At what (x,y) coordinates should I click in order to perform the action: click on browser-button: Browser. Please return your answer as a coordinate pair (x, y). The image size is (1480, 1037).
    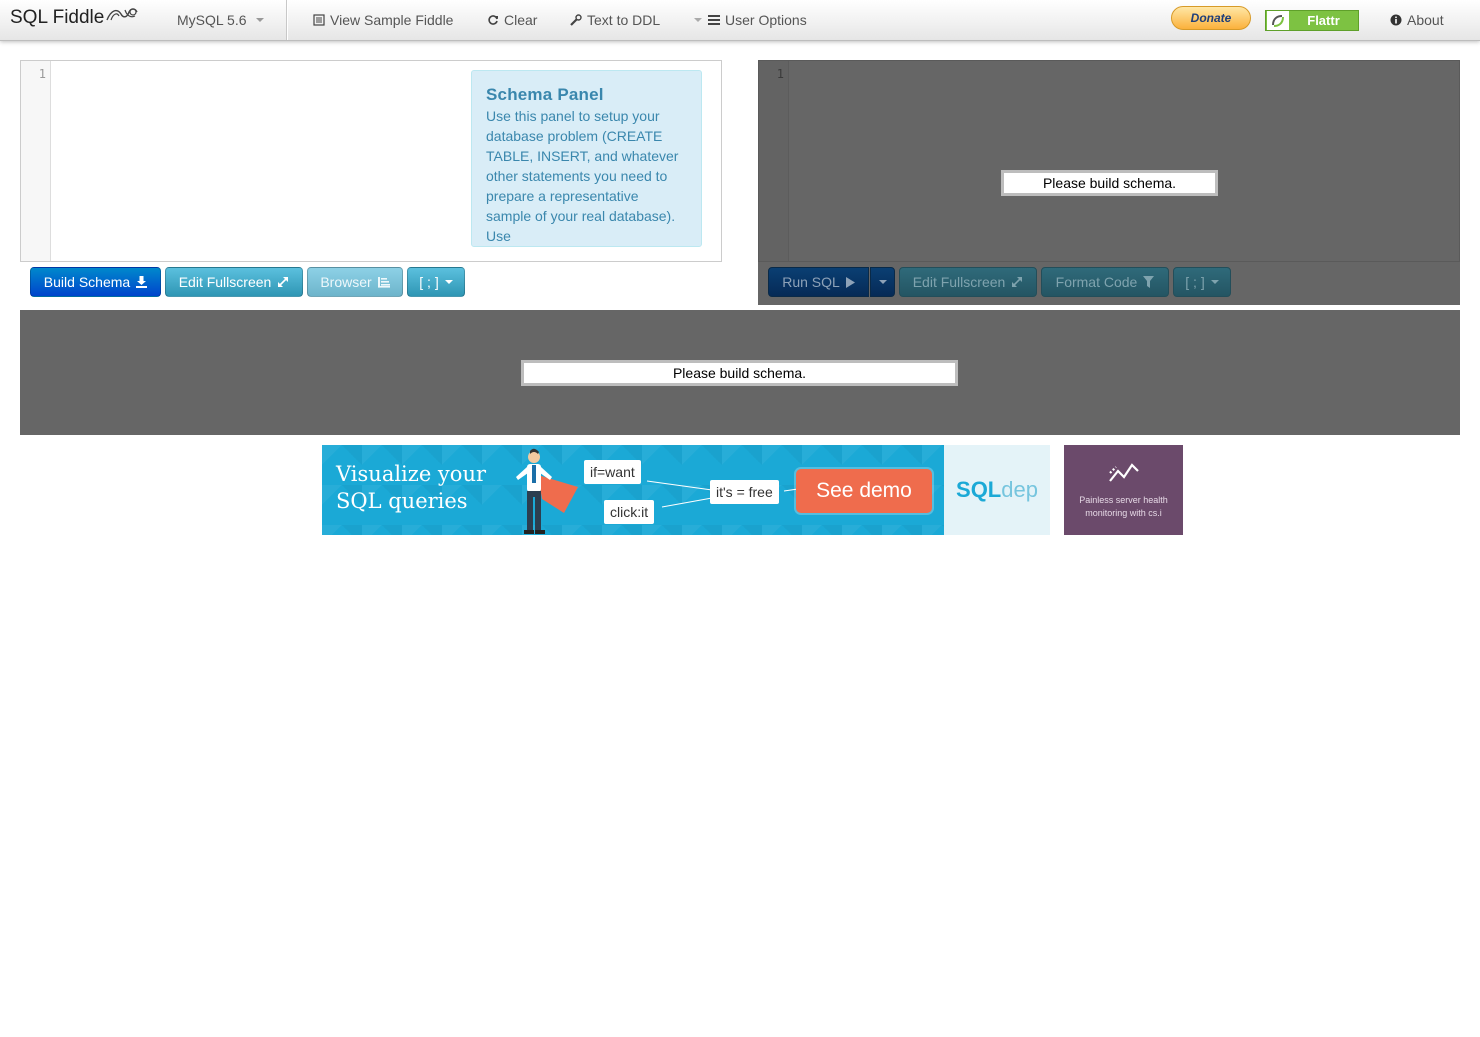
    Looking at the image, I should click on (355, 282).